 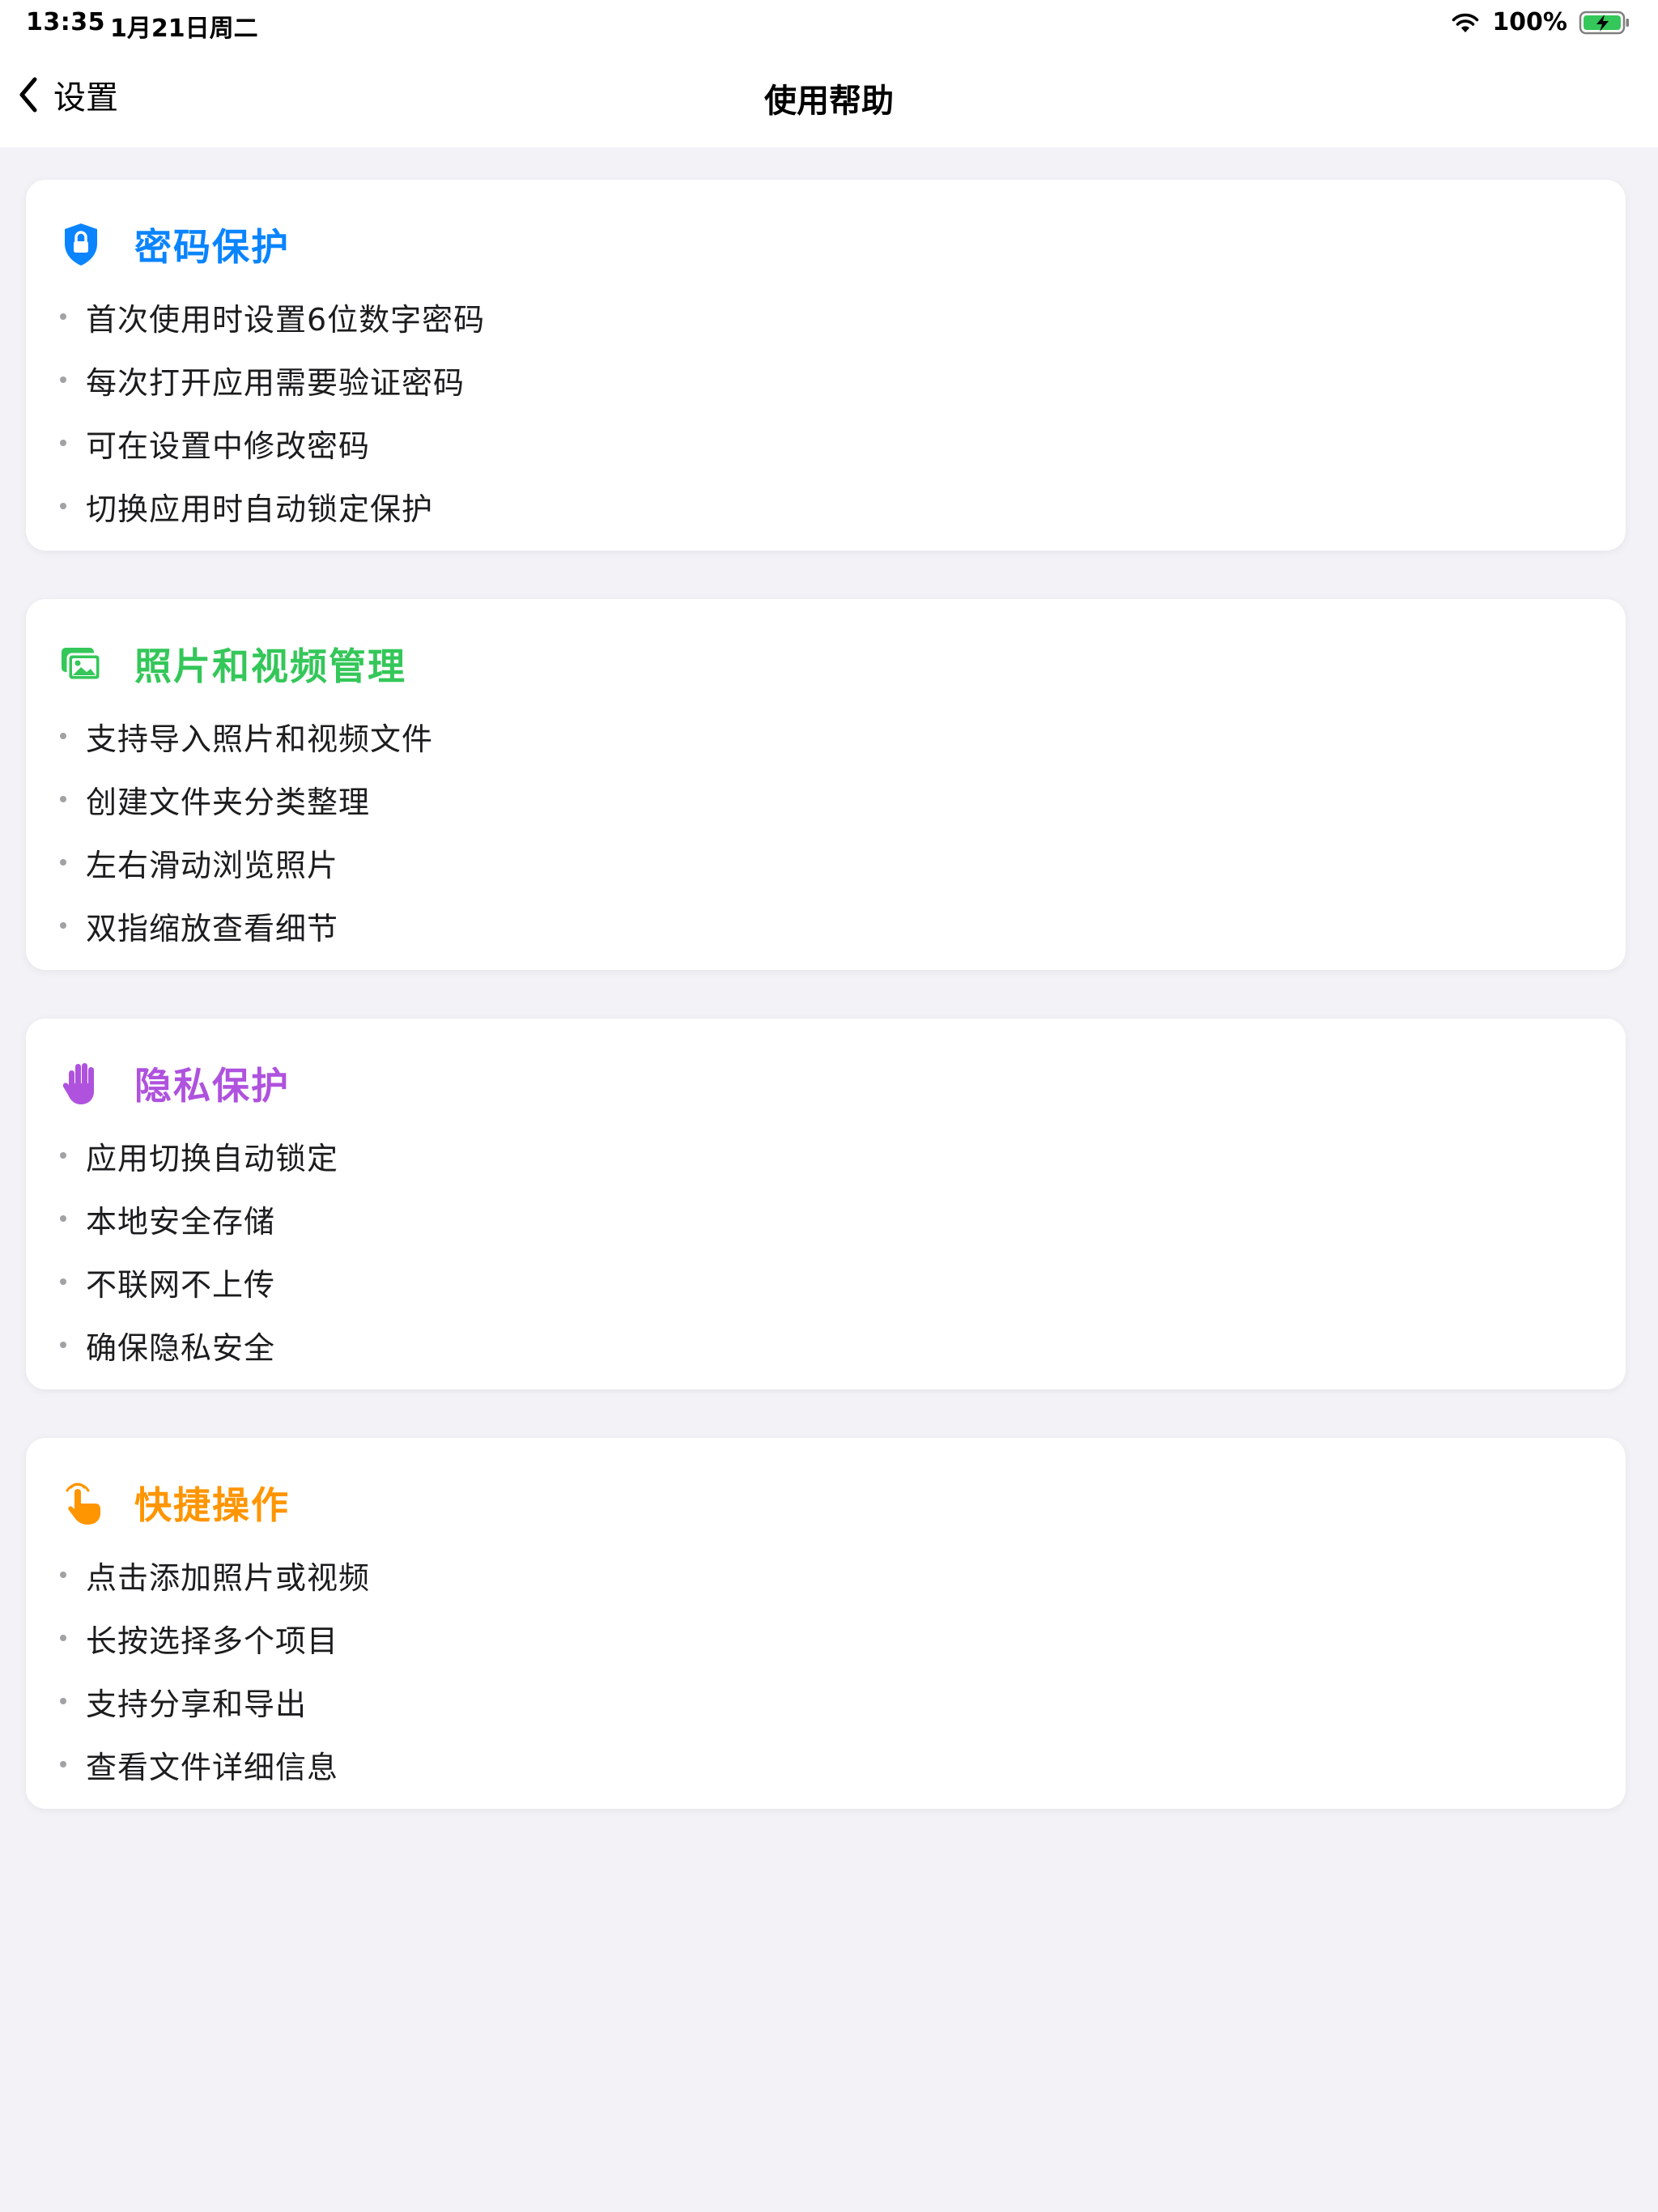 I want to click on list-item: 确保隐私安全, so click(x=198, y=1345).